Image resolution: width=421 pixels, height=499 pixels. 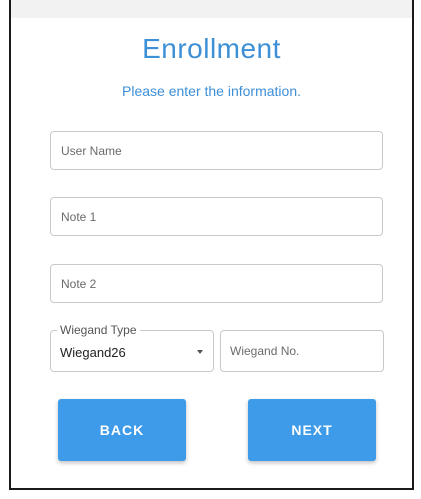 I want to click on user-name-field, so click(x=216, y=150).